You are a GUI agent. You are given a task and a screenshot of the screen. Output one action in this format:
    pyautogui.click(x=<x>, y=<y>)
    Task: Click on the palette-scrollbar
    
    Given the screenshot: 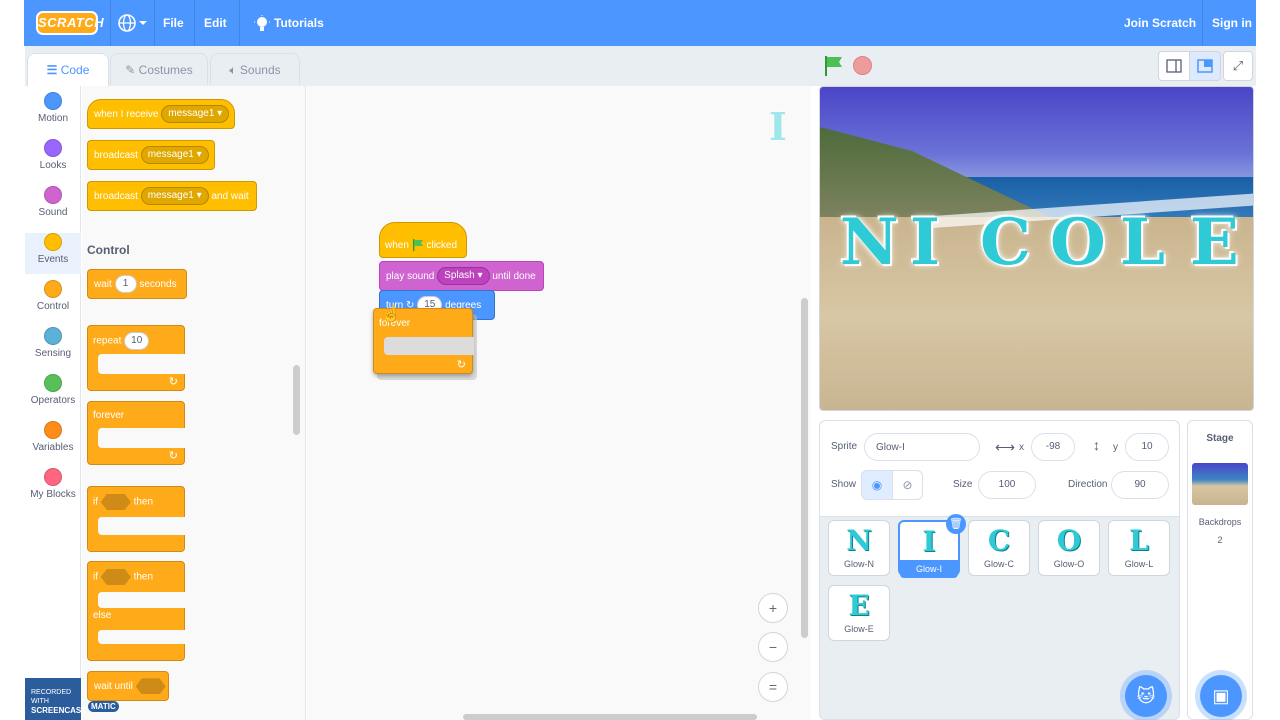 What is the action you would take?
    pyautogui.click(x=296, y=400)
    